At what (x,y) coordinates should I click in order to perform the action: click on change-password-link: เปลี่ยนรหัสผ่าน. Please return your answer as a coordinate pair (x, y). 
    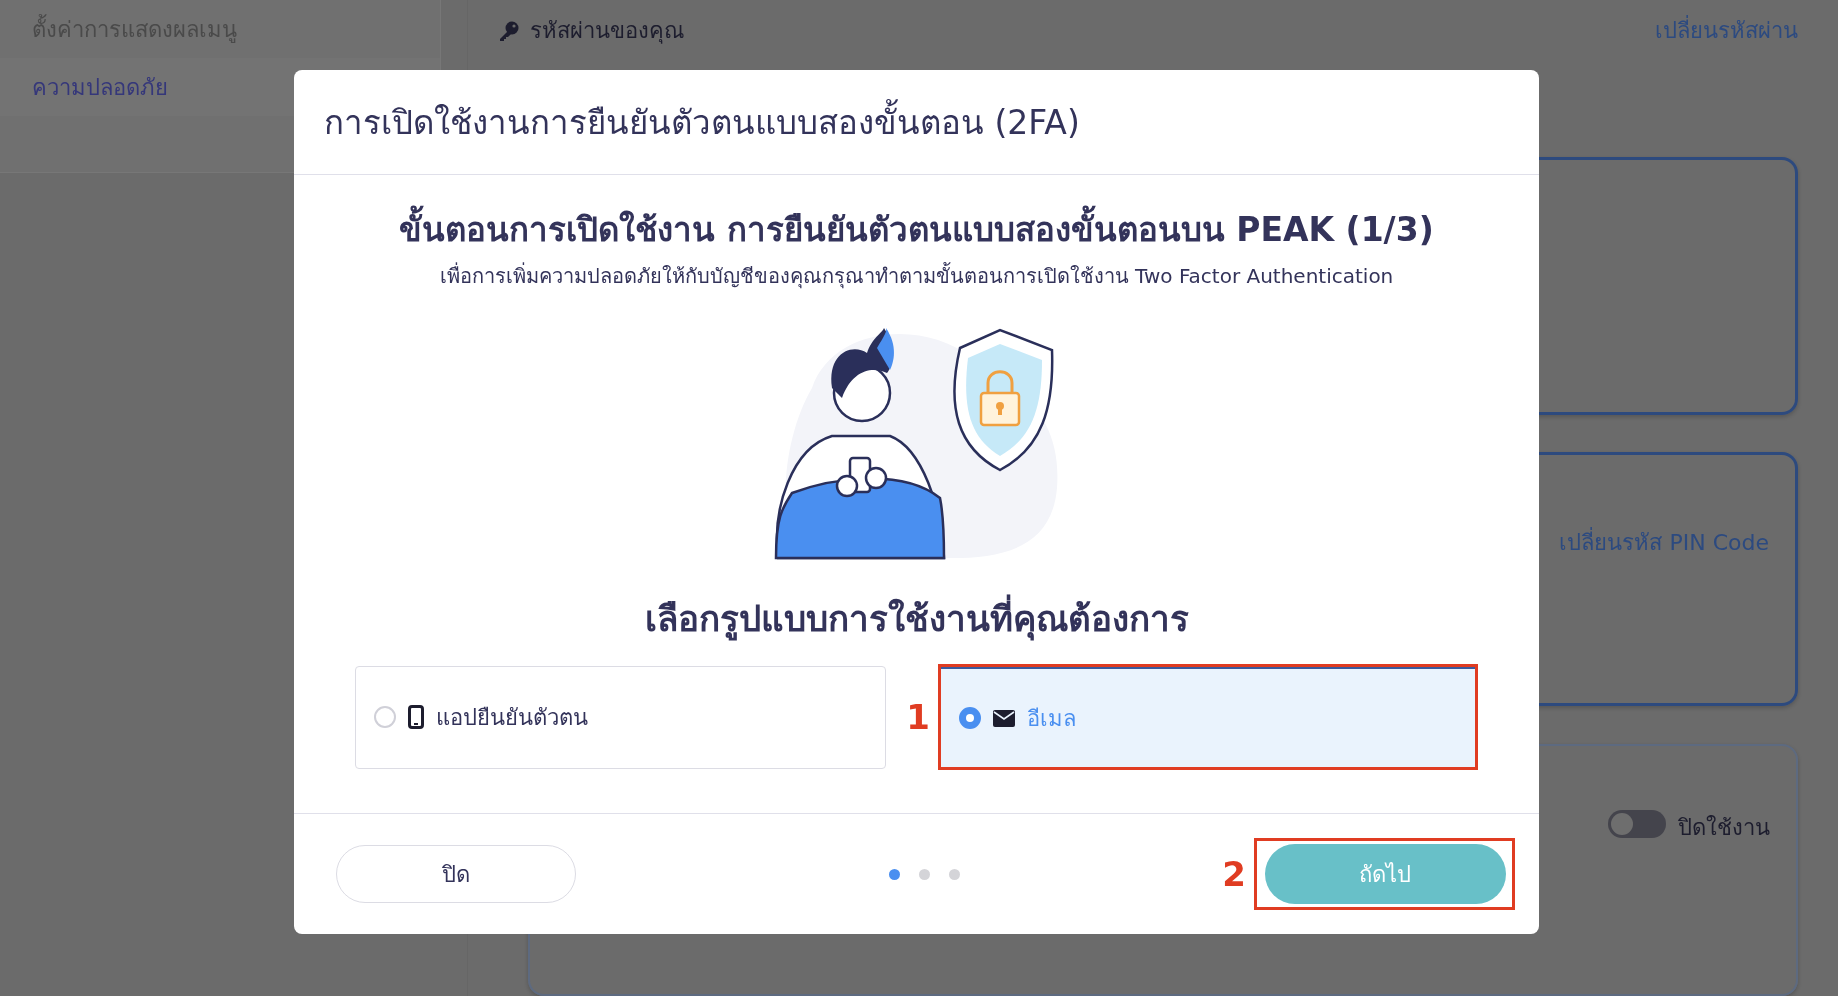
    Looking at the image, I should click on (1726, 31).